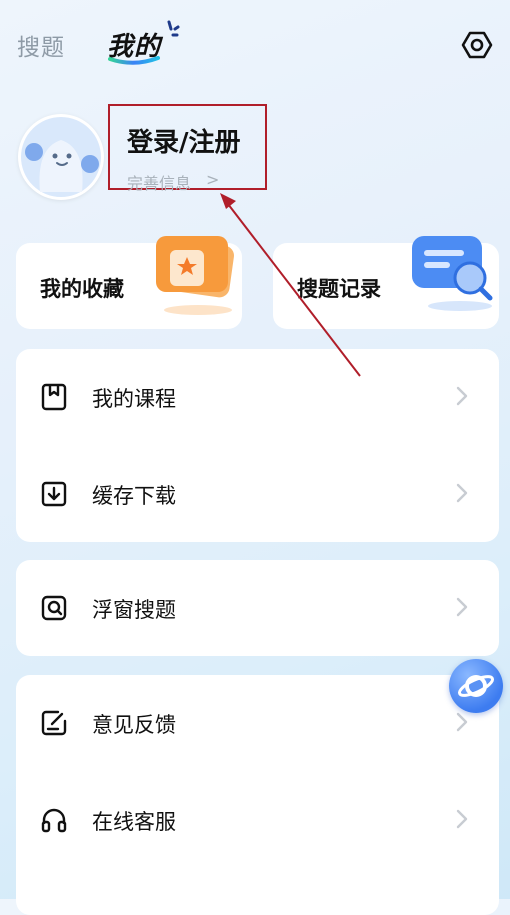  Describe the element at coordinates (159, 182) in the screenshot. I see `complete-info-link: 完善信息` at that location.